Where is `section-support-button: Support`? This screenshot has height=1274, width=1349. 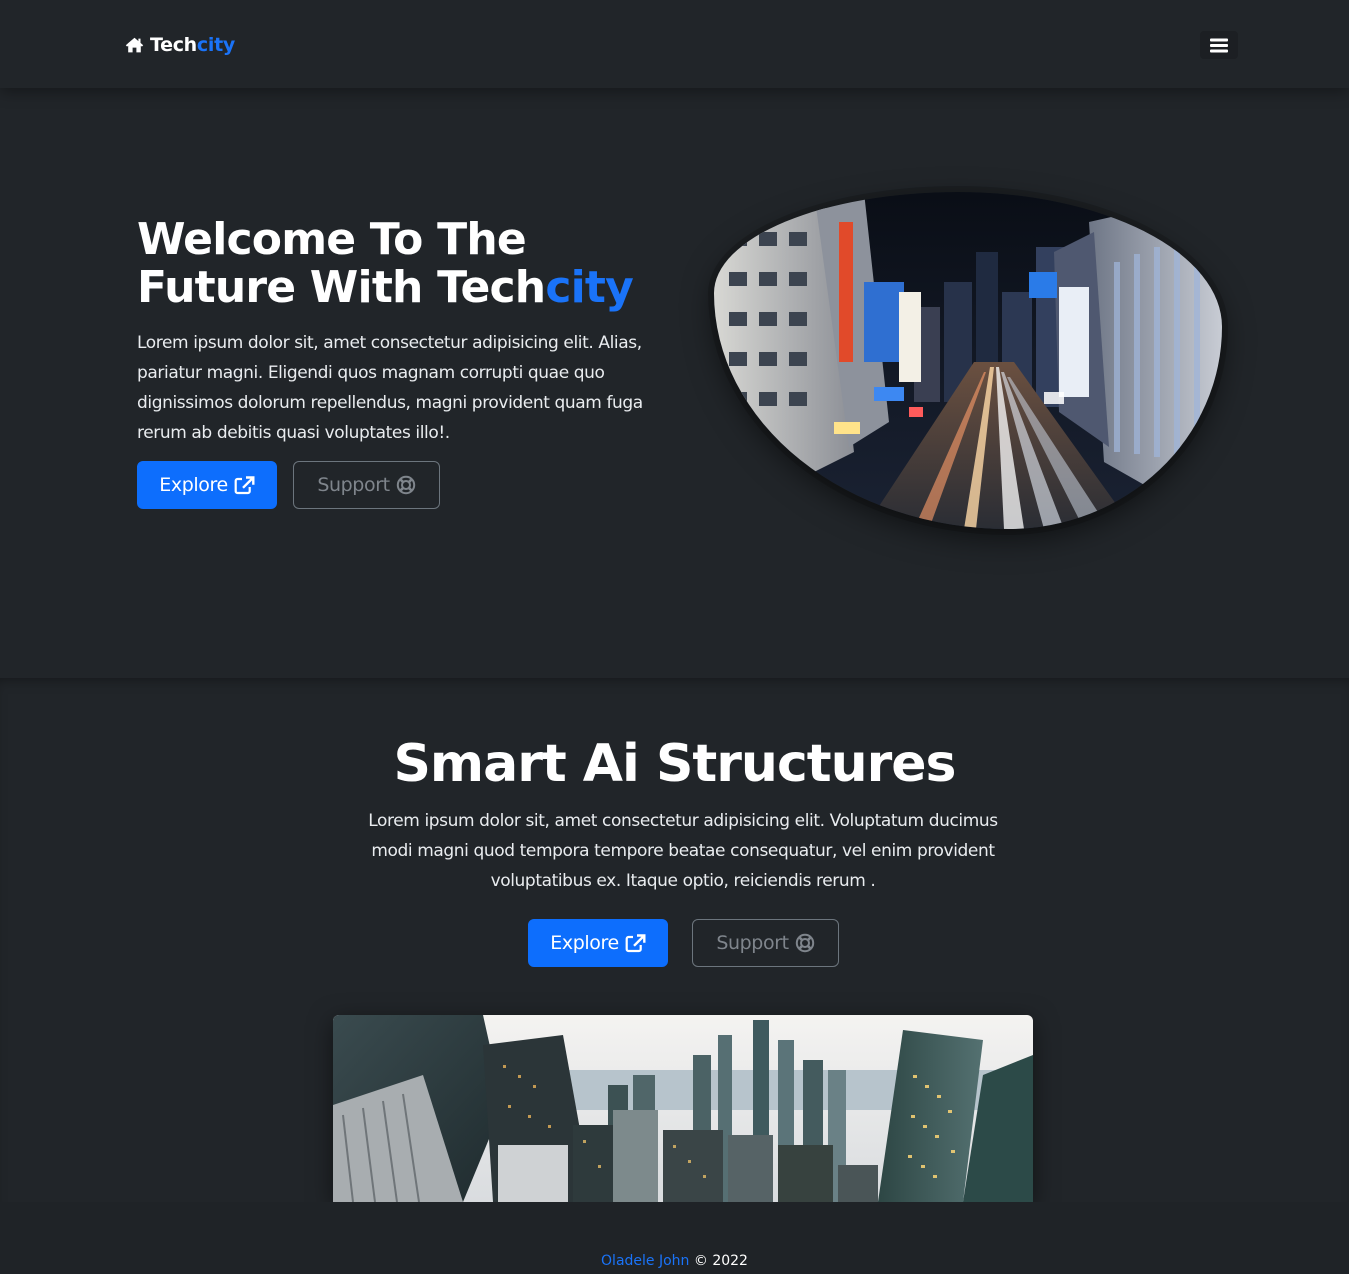
section-support-button: Support is located at coordinates (765, 943).